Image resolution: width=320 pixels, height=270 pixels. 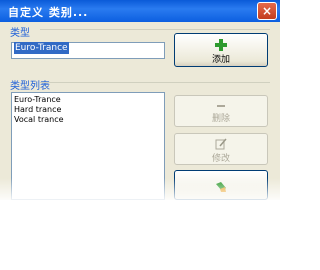 I want to click on delete-button-label: 删除, so click(x=220, y=117).